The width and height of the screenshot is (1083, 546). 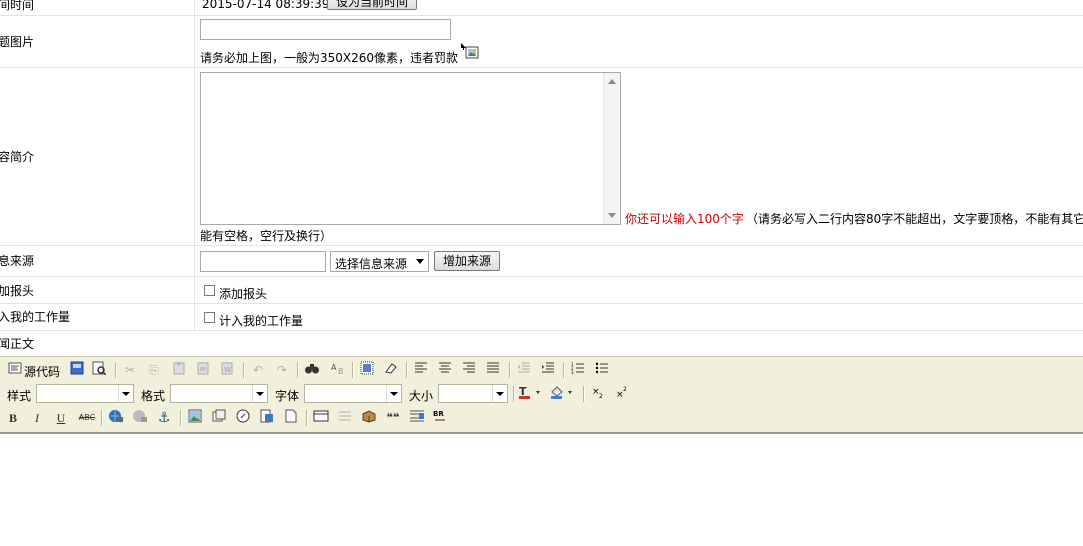 What do you see at coordinates (417, 418) in the screenshot?
I see `page-break-icon` at bounding box center [417, 418].